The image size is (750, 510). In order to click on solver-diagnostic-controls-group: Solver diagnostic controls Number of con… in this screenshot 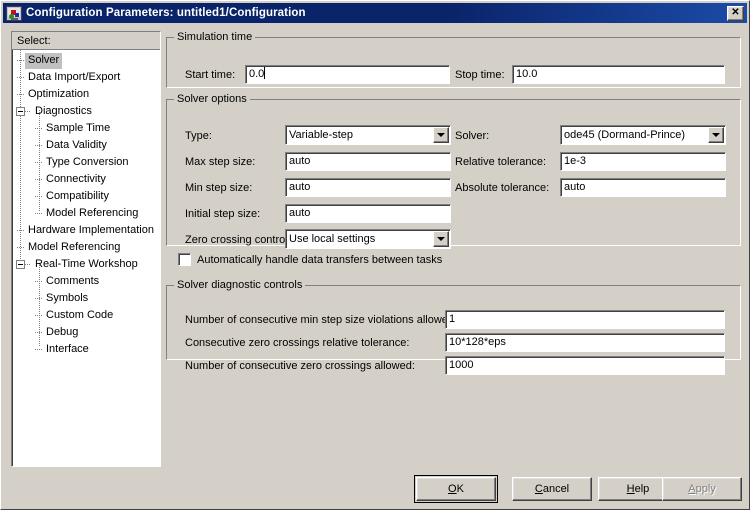, I will do `click(453, 327)`.